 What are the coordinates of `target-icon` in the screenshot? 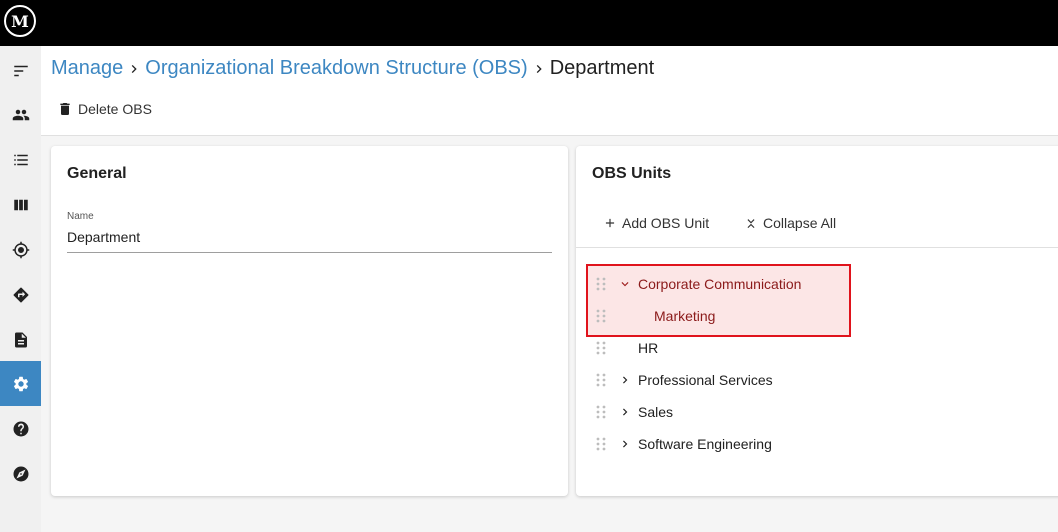 It's located at (20, 249).